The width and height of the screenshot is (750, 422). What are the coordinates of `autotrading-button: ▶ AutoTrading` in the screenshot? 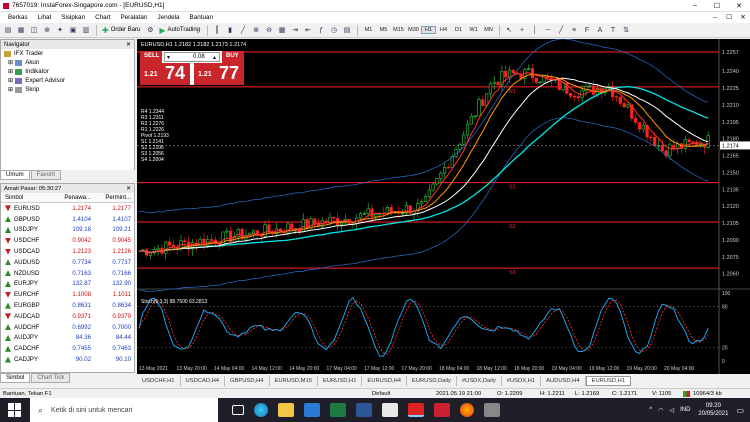 It's located at (179, 30).